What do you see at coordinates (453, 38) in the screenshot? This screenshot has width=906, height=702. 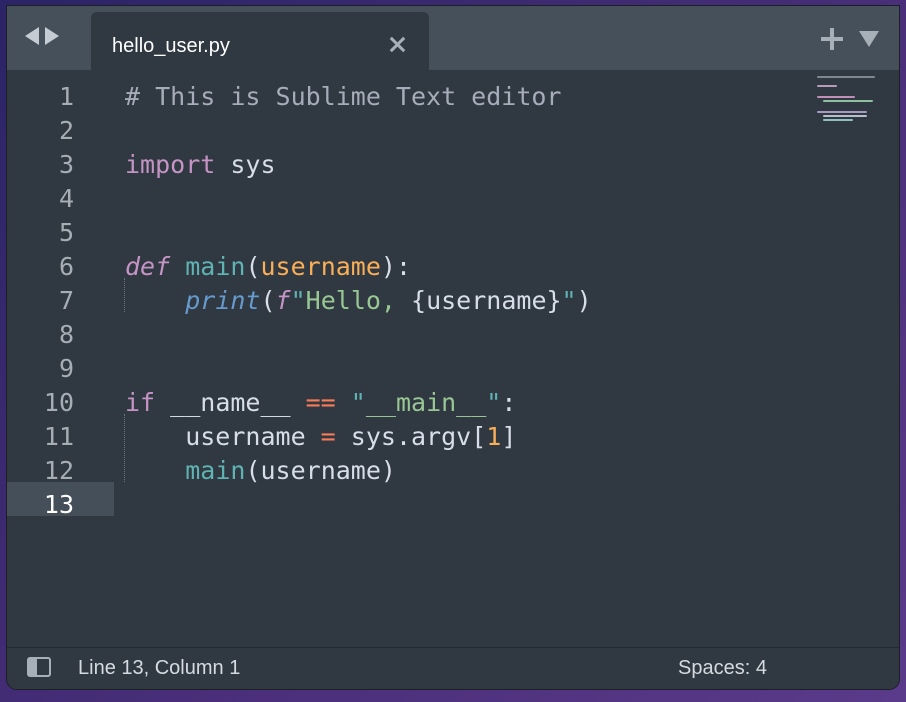 I see `tab-bar: hello_user.py` at bounding box center [453, 38].